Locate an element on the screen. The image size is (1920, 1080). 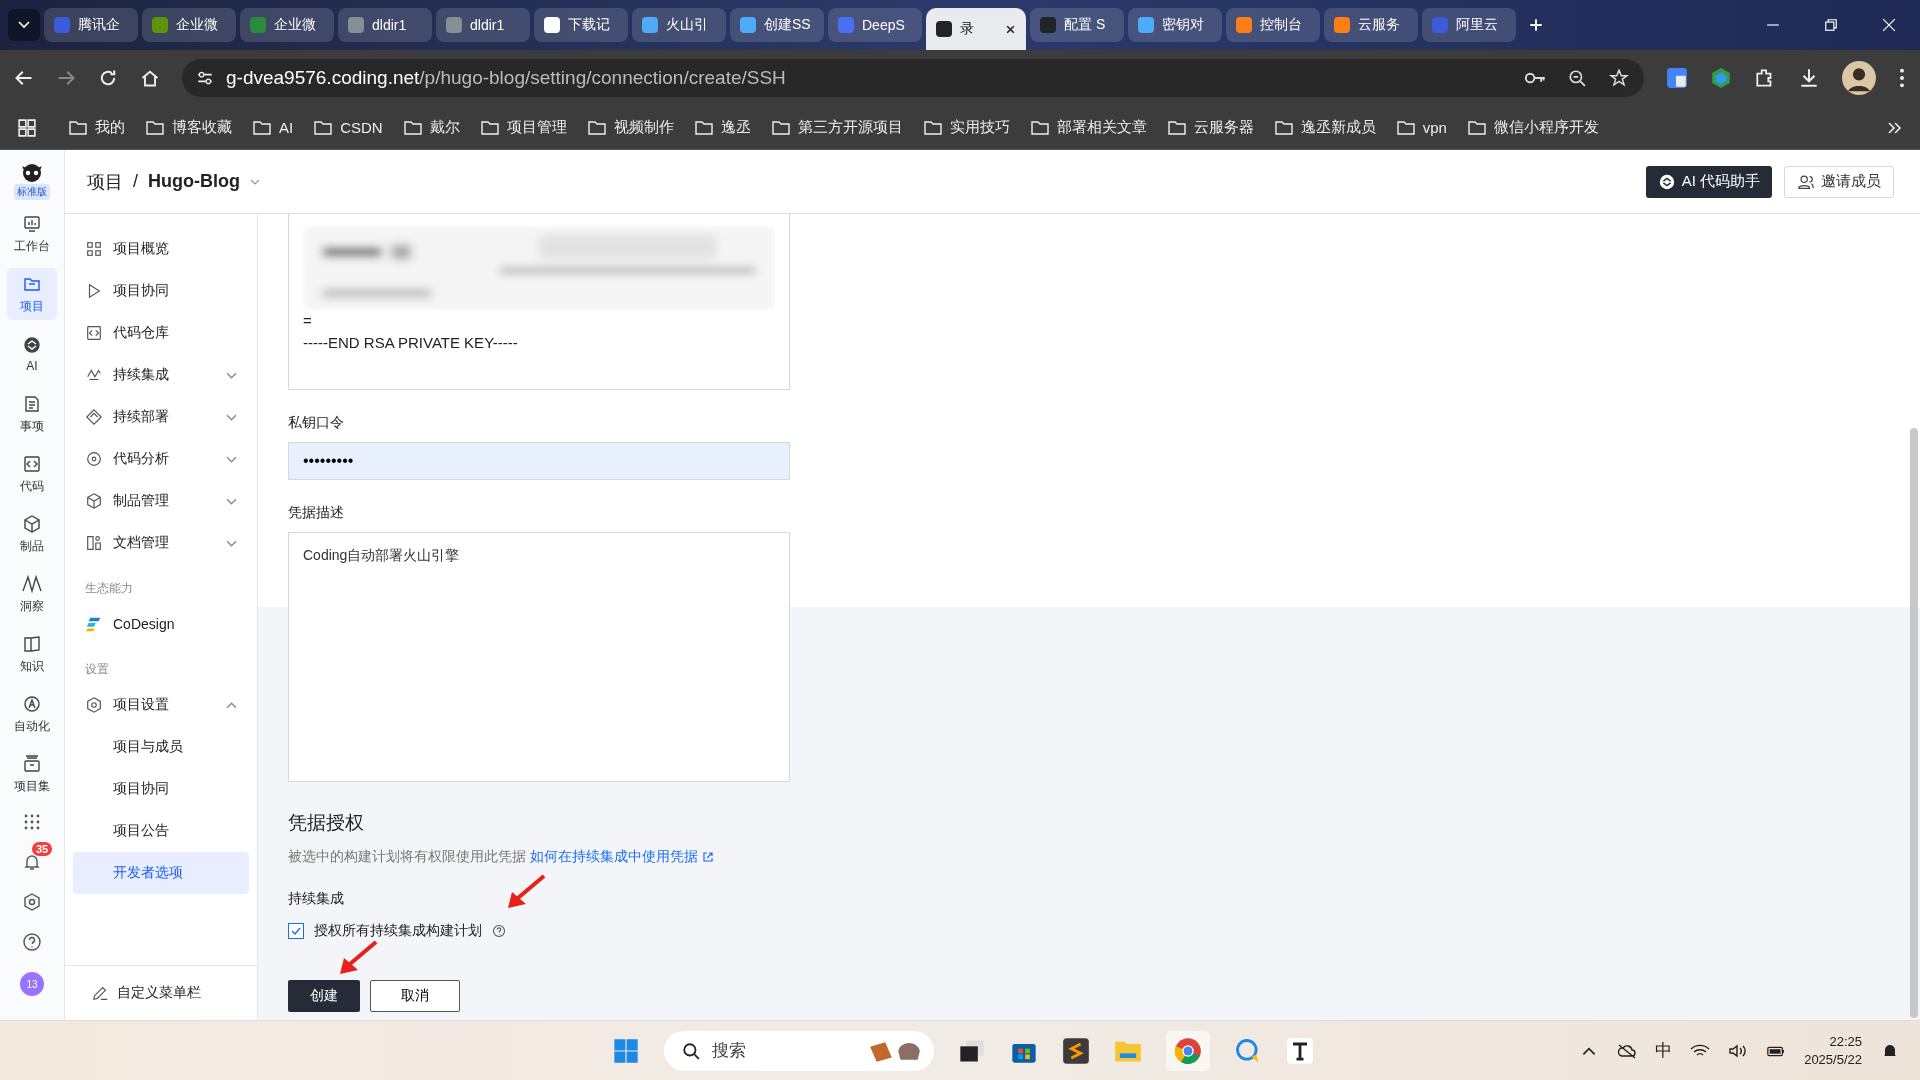
passphrase-field: ••••••••• is located at coordinates (539, 461).